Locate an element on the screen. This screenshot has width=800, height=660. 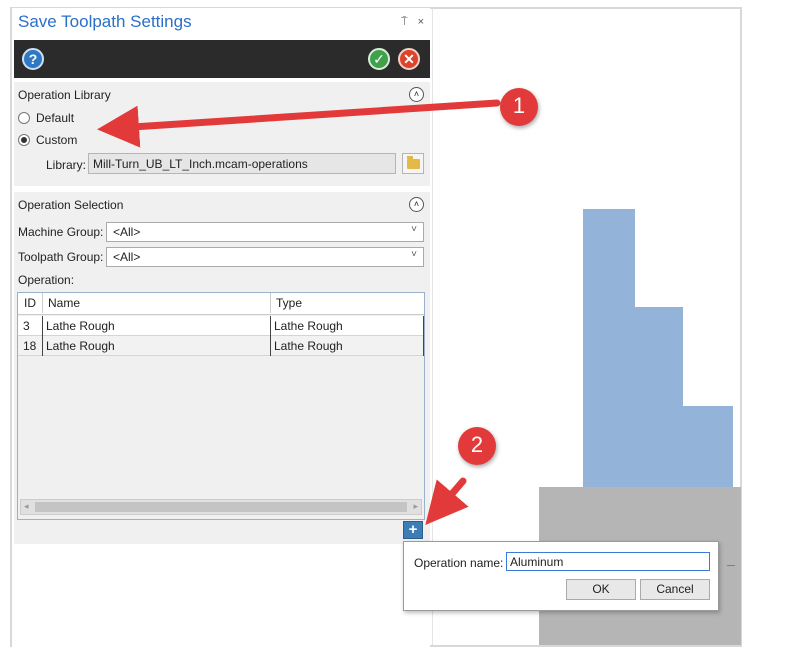
scrollbar-thumb is located at coordinates (221, 507).